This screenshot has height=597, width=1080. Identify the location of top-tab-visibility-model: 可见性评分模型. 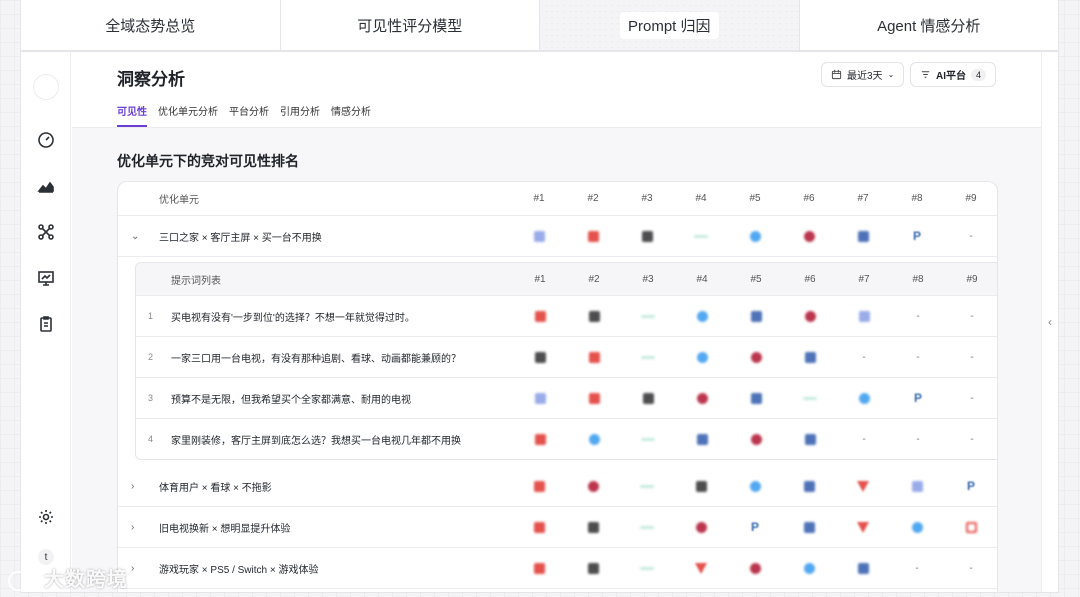
(410, 25).